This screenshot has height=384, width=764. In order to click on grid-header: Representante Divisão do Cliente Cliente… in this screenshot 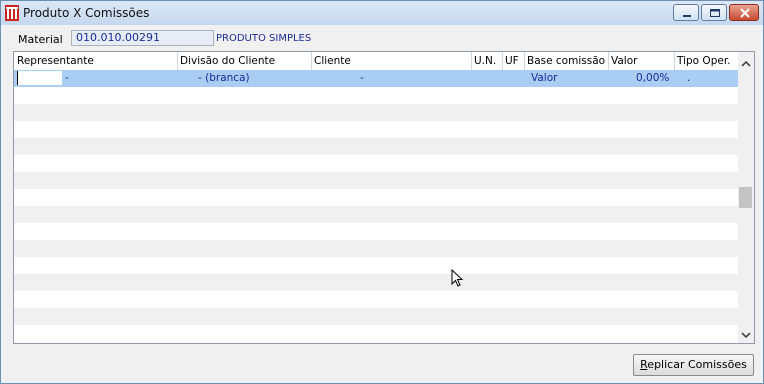, I will do `click(376, 61)`.